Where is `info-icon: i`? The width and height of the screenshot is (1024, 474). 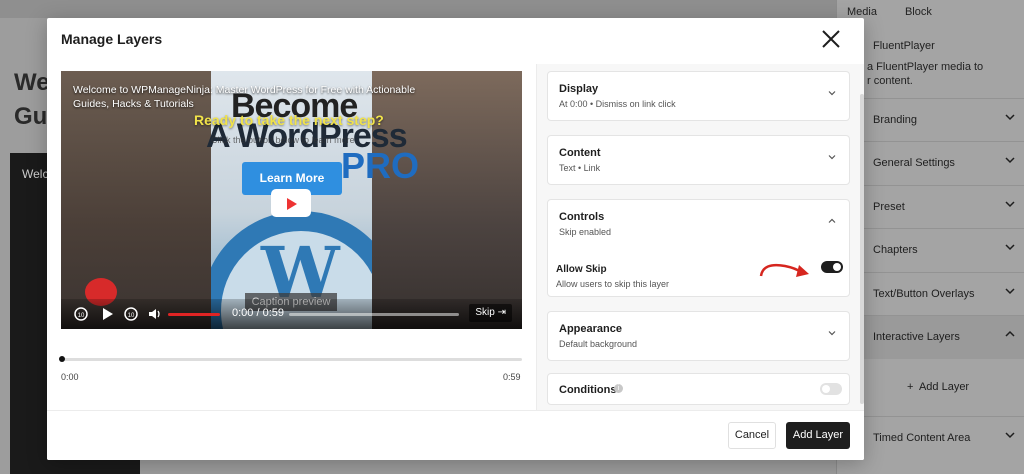
info-icon: i is located at coordinates (618, 388).